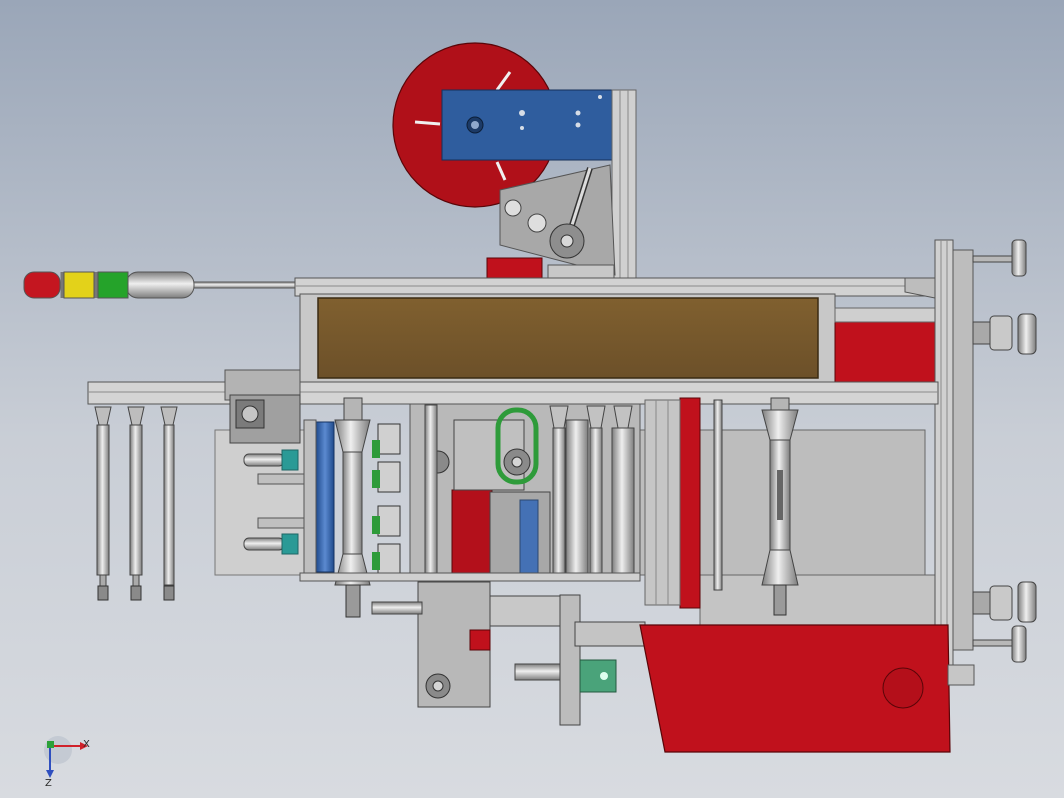 This screenshot has height=798, width=1064. Describe the element at coordinates (67, 762) in the screenshot. I see `coordinate-triad: X Z` at that location.